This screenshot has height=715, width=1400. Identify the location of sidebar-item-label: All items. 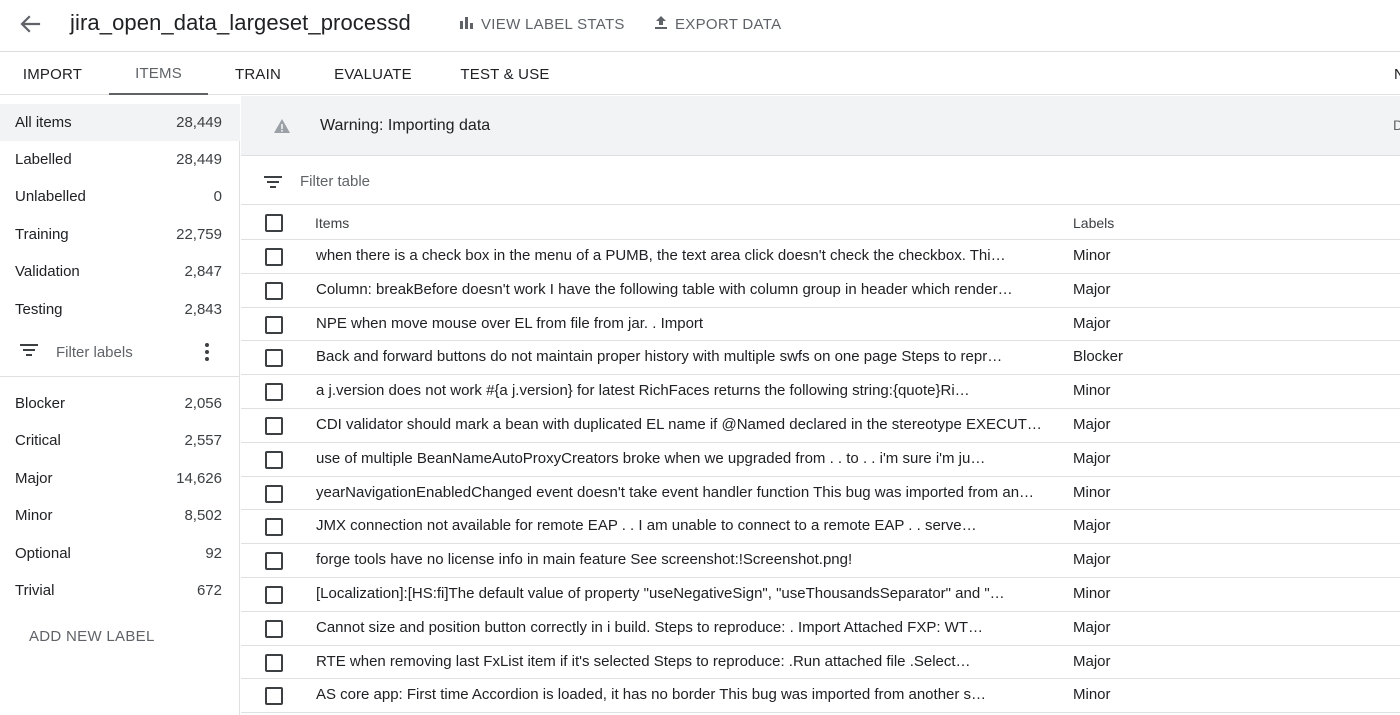
(43, 122).